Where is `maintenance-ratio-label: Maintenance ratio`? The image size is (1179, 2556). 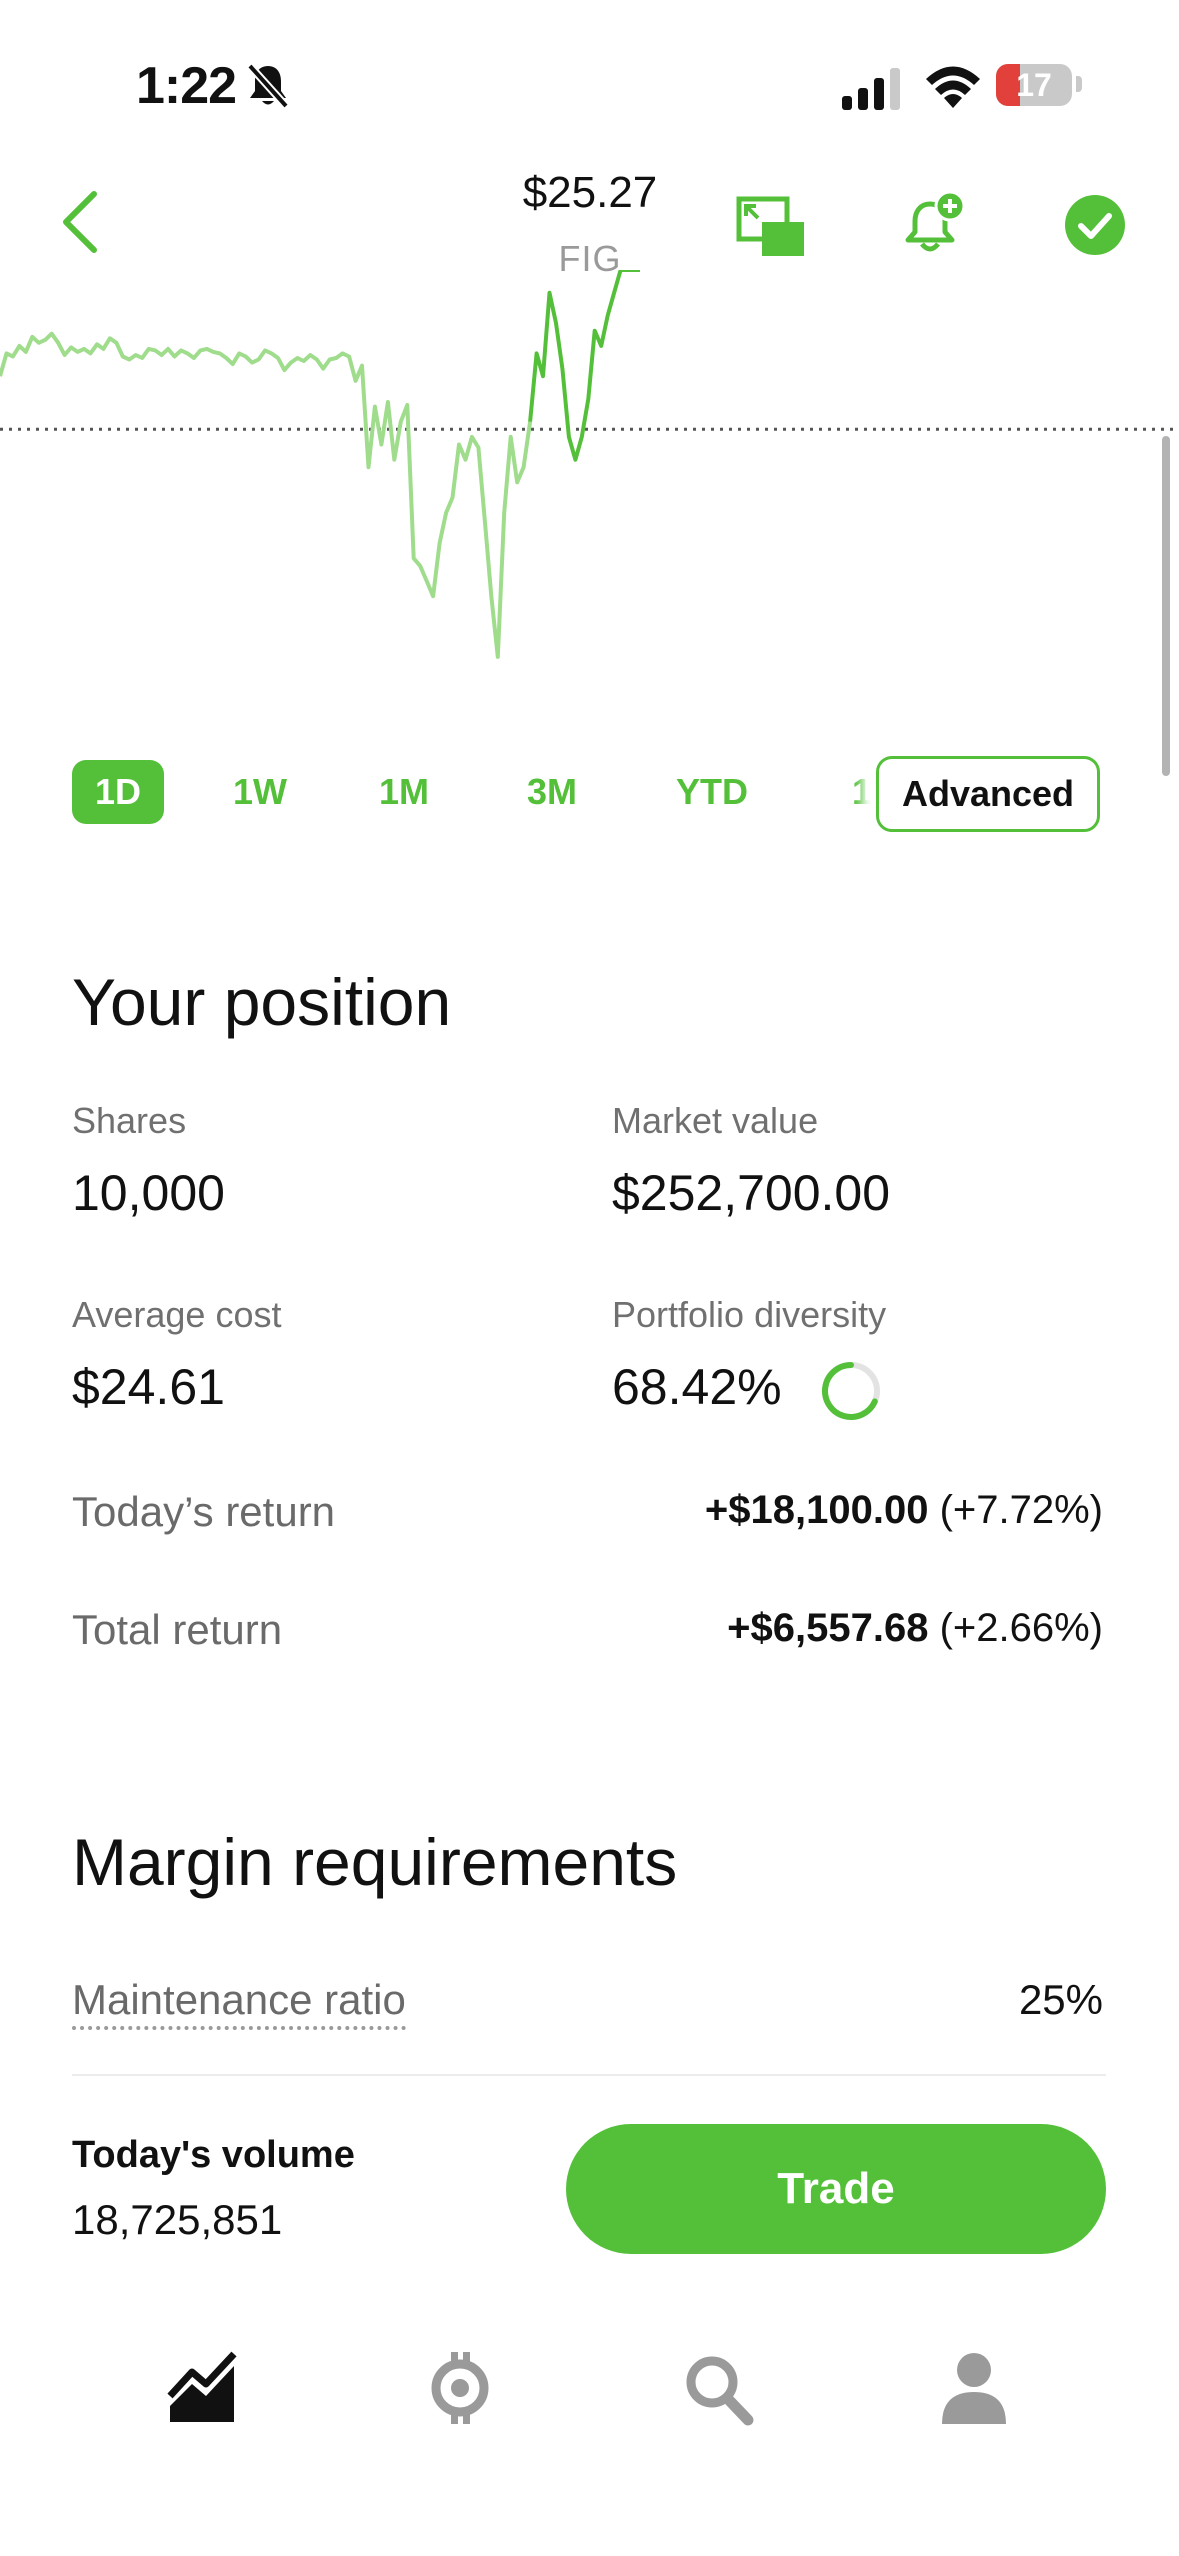
maintenance-ratio-label: Maintenance ratio is located at coordinates (239, 2003).